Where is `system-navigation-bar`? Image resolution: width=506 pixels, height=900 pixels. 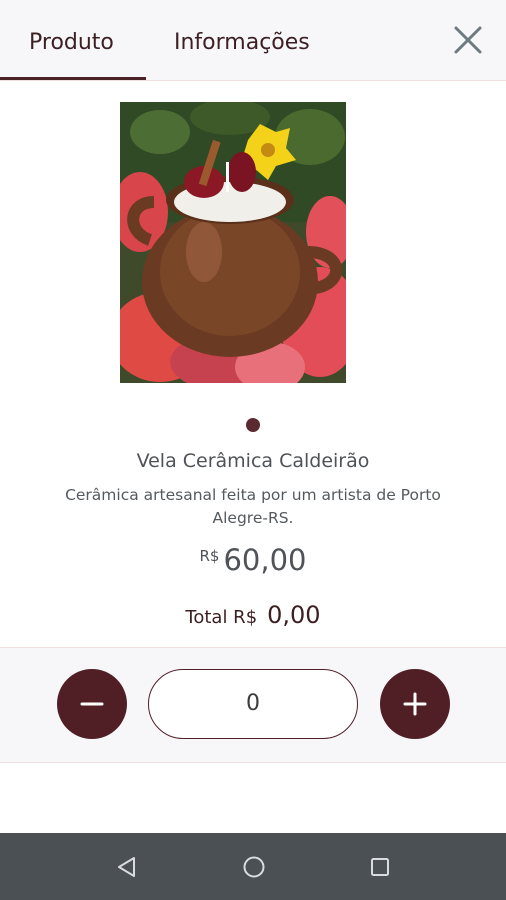
system-navigation-bar is located at coordinates (253, 866).